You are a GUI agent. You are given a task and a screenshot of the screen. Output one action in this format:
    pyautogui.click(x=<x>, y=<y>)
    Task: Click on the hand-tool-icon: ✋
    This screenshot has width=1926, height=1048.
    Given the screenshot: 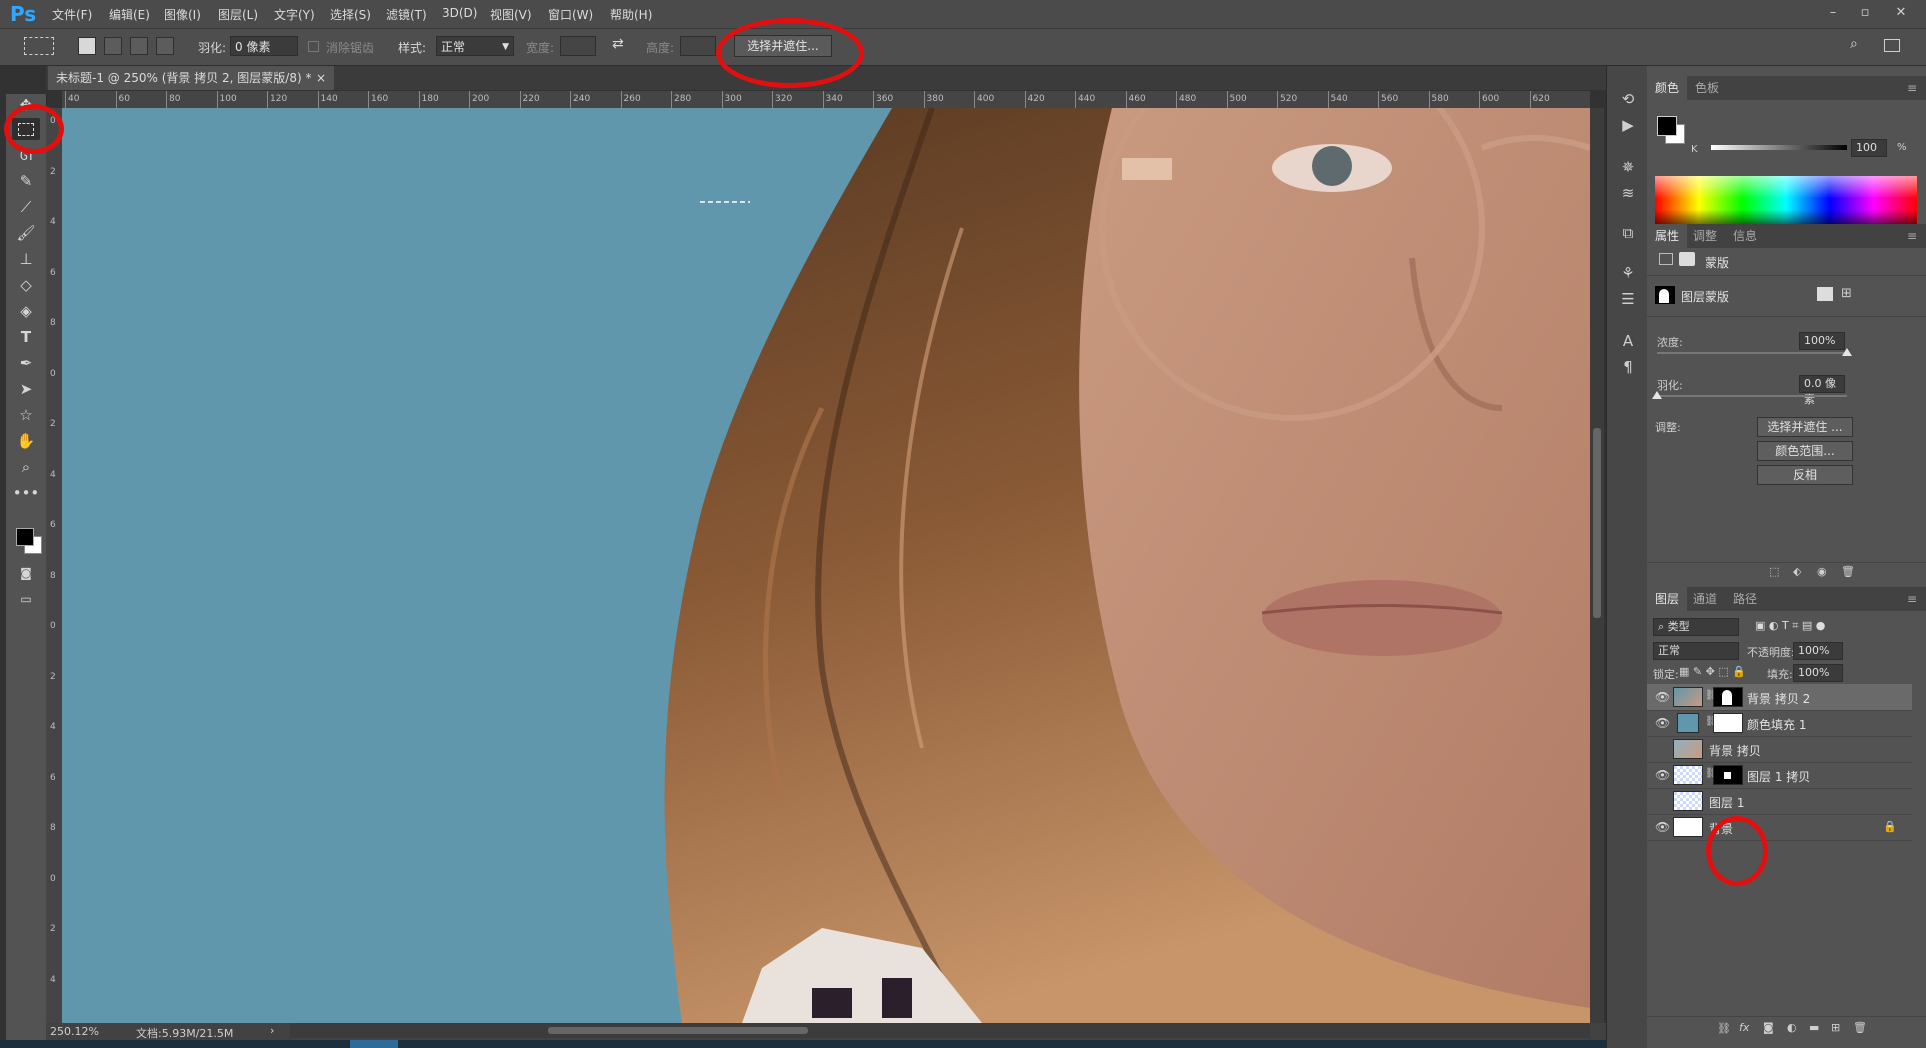 What is the action you would take?
    pyautogui.click(x=26, y=441)
    